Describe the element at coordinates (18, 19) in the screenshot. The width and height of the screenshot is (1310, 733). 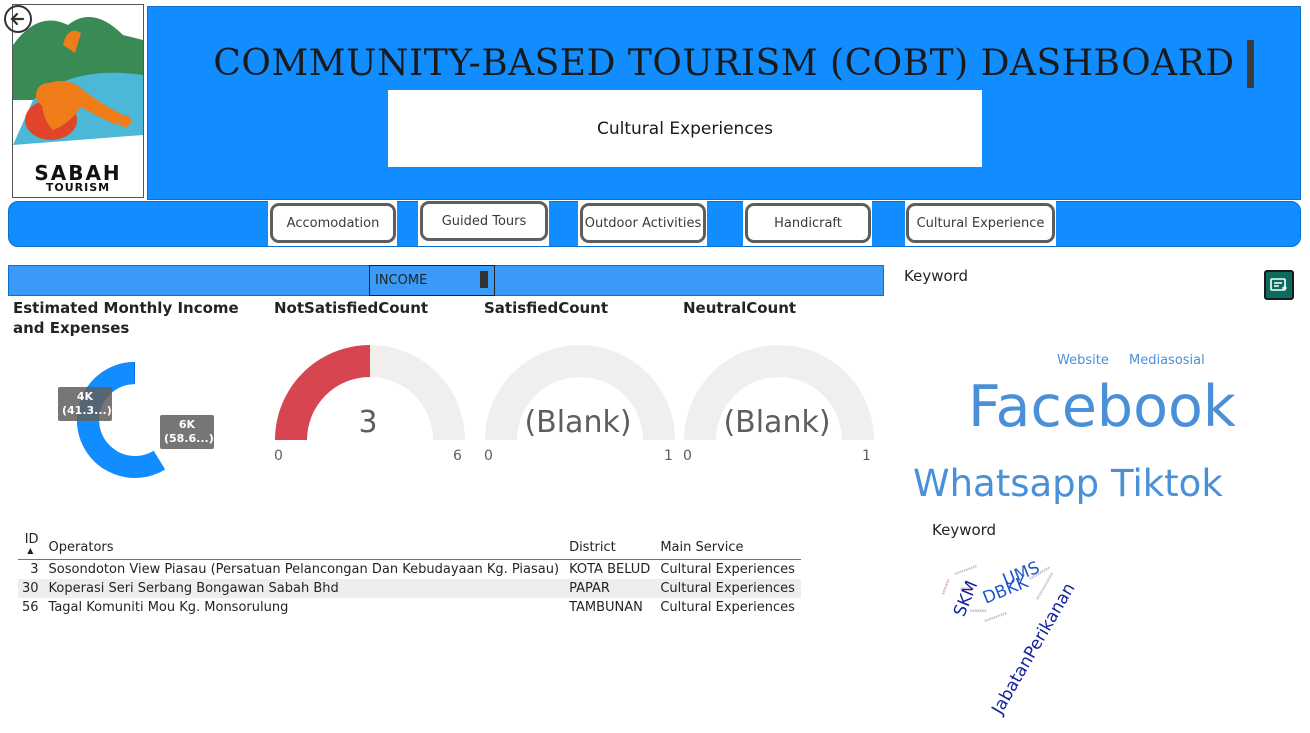
I see `back-arrow-icon` at that location.